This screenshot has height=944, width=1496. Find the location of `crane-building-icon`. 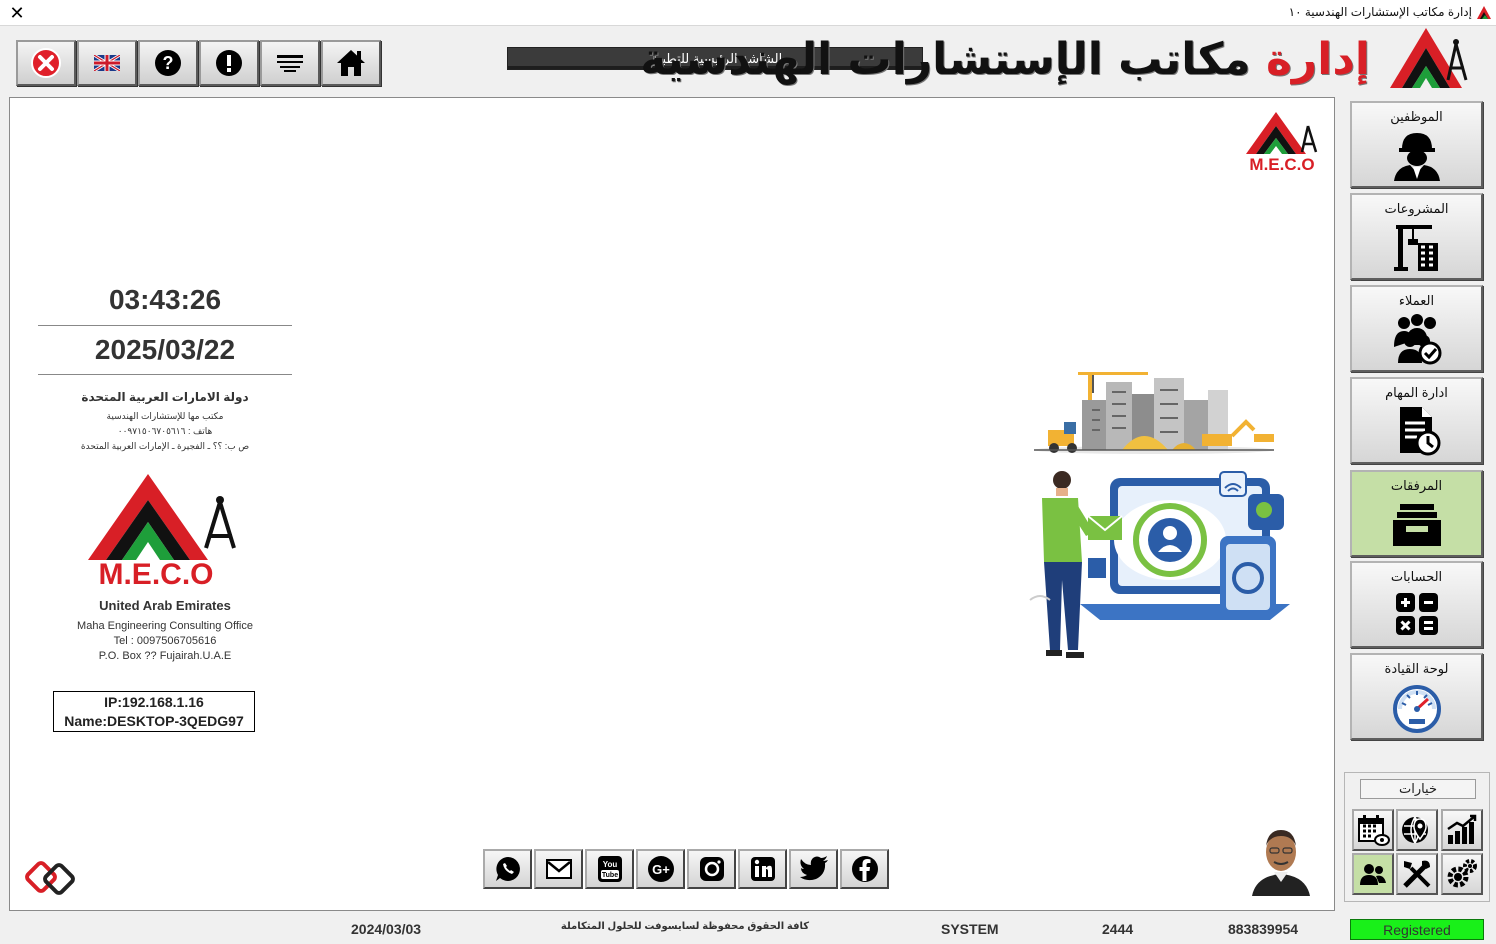

crane-building-icon is located at coordinates (1416, 248).